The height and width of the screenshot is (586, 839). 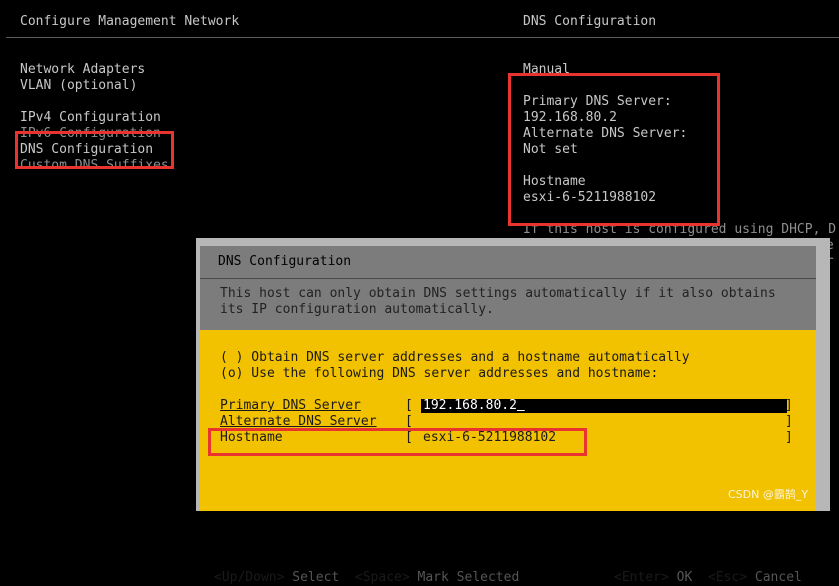 I want to click on menu-item-custom-dns-suffixes: Custom DNS Suffixes, so click(x=94, y=166).